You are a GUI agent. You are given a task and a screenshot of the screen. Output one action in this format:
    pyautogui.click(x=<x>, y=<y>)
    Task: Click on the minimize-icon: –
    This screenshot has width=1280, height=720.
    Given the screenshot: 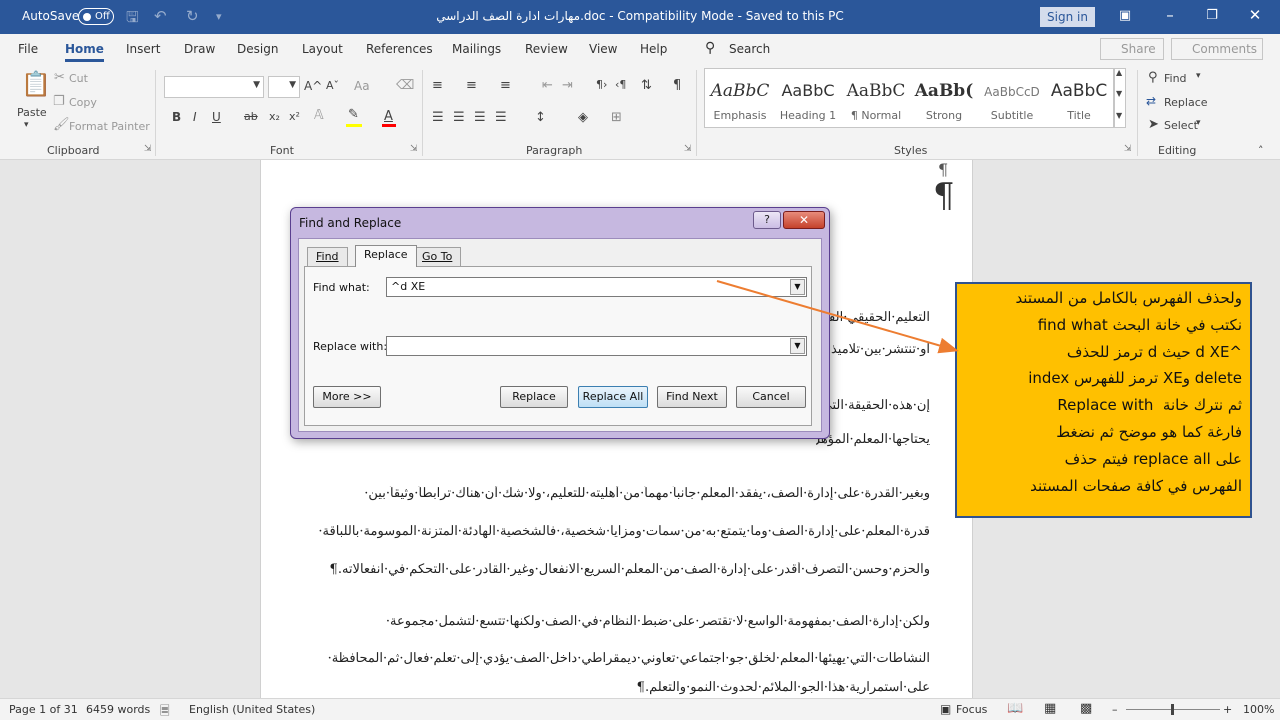 What is the action you would take?
    pyautogui.click(x=1170, y=15)
    